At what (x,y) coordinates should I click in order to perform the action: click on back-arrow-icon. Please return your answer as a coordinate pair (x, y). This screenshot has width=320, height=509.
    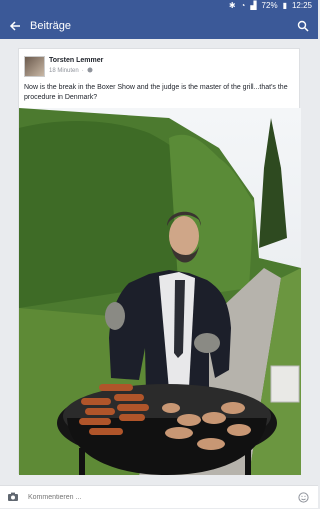
    Looking at the image, I should click on (15, 25).